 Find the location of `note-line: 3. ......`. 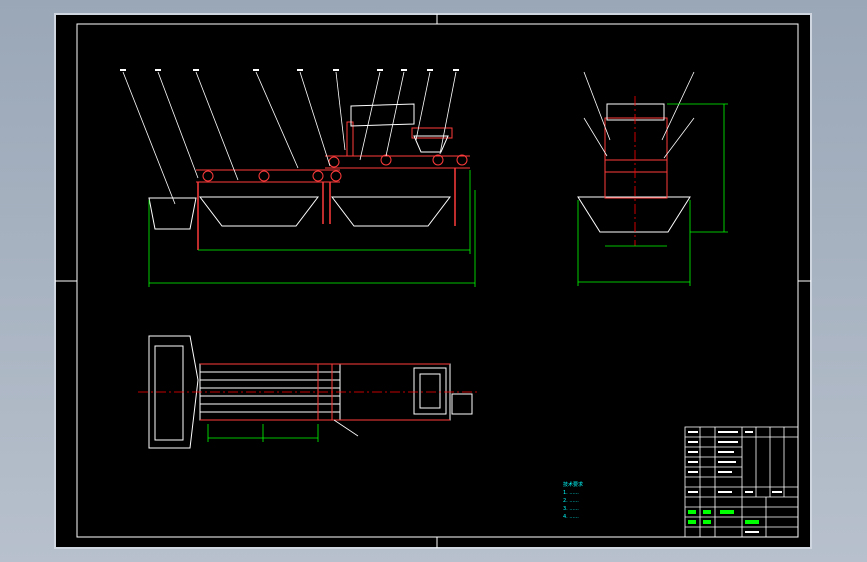

note-line: 3. ...... is located at coordinates (571, 509).